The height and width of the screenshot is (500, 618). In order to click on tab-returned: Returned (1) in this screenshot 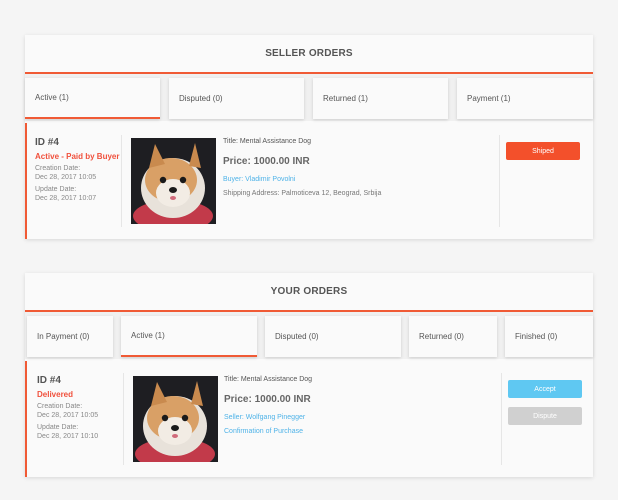, I will do `click(380, 98)`.